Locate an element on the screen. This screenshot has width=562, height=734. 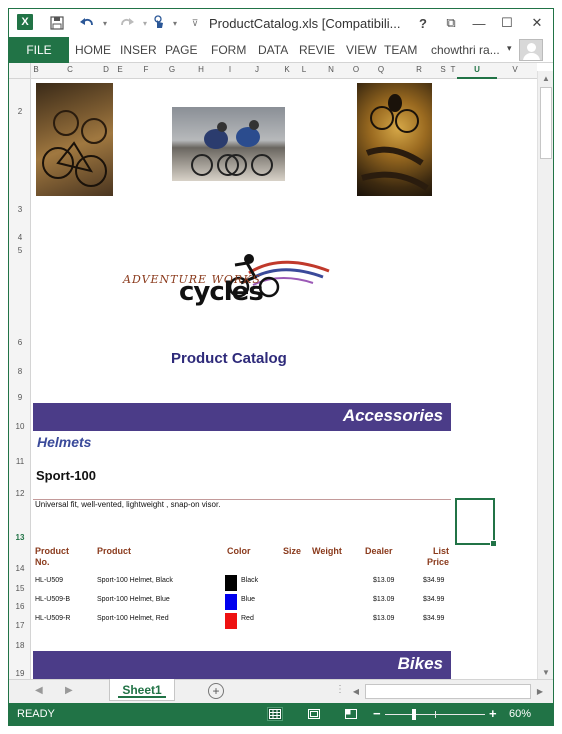
save-icon is located at coordinates (57, 23).